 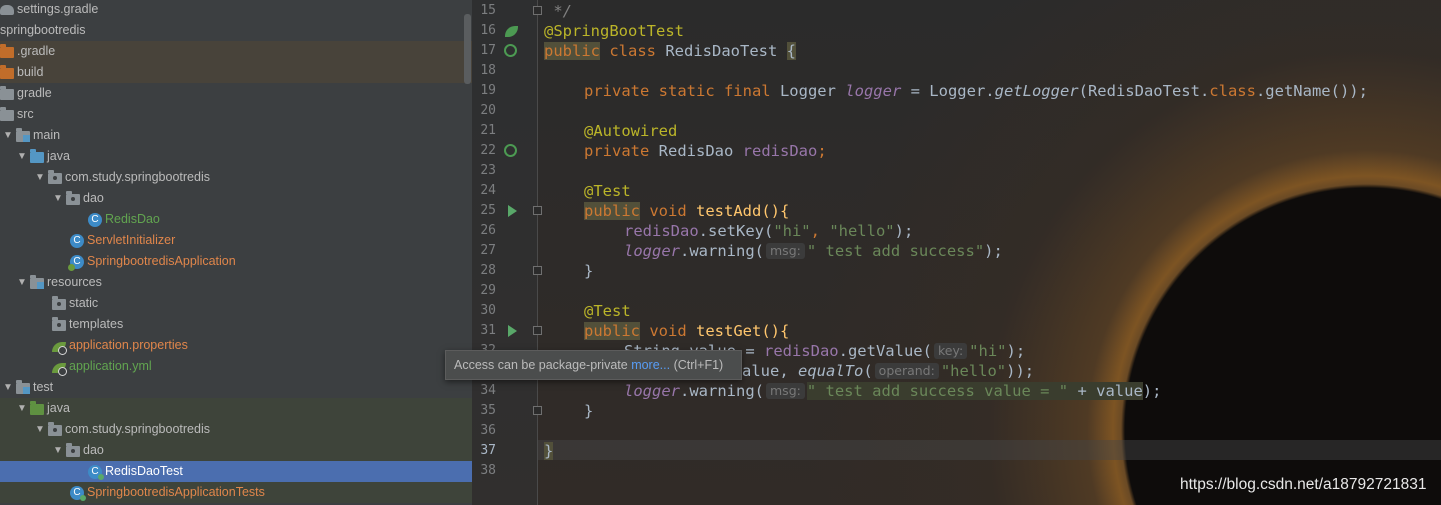 What do you see at coordinates (488, 290) in the screenshot?
I see `line-number: 29` at bounding box center [488, 290].